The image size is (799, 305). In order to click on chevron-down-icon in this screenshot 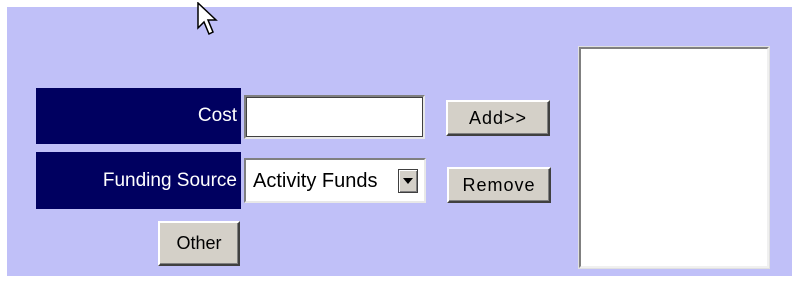, I will do `click(408, 181)`.